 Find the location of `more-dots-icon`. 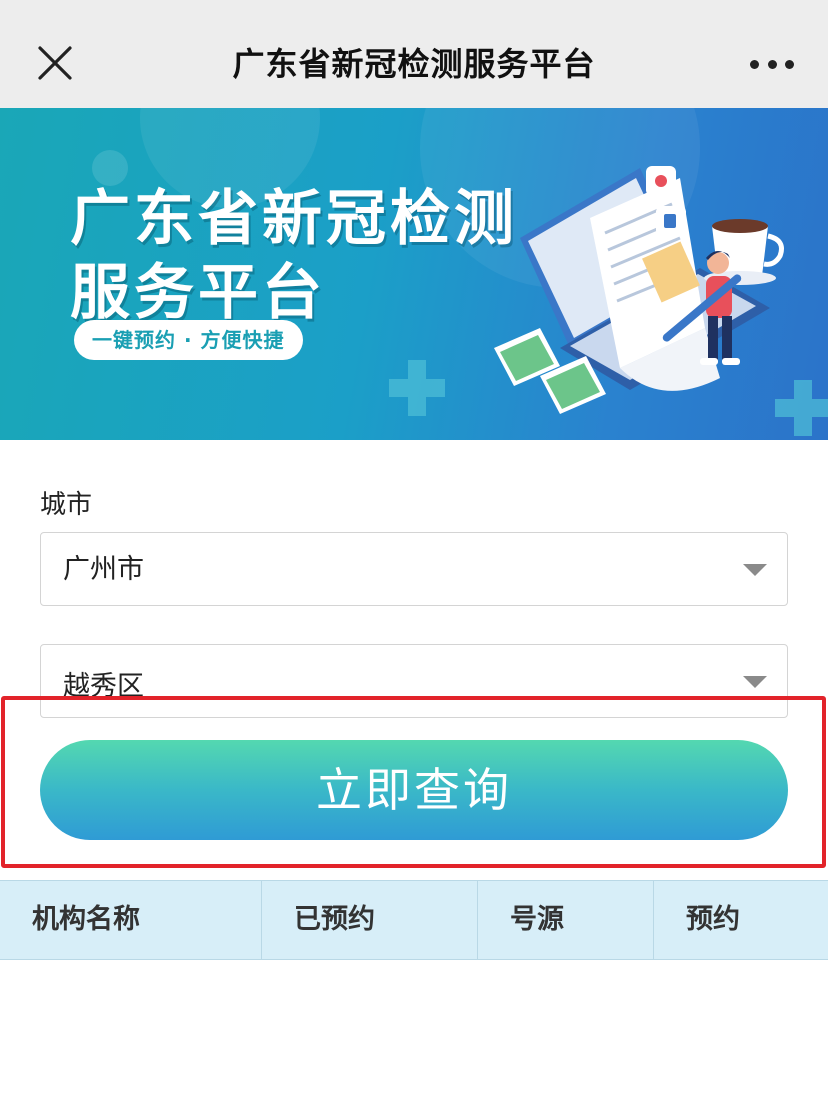

more-dots-icon is located at coordinates (772, 64).